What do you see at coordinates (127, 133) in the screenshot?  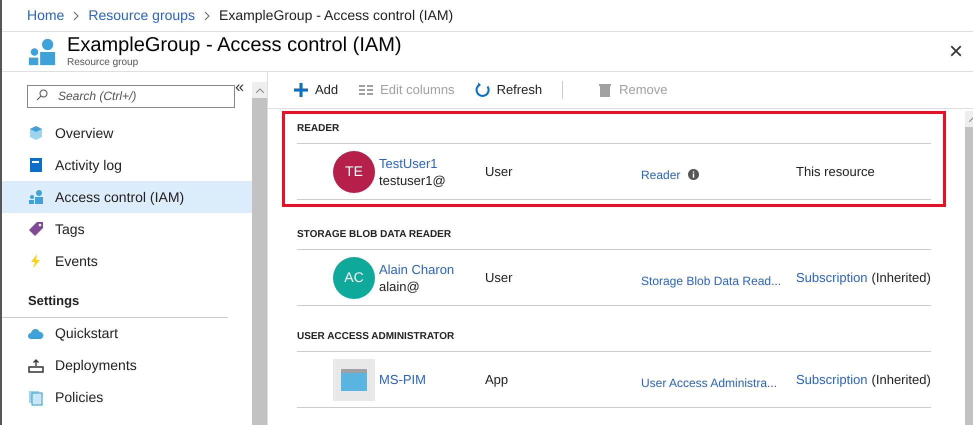 I see `sidebar-item: Overview` at bounding box center [127, 133].